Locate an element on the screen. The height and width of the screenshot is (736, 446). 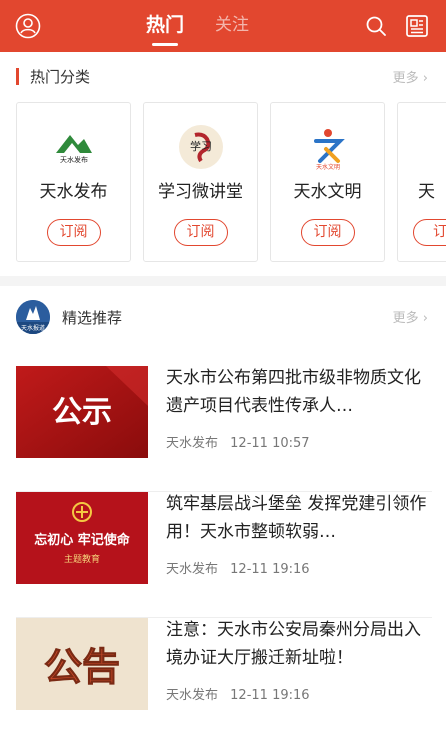
recommend-more-link: 更多 › is located at coordinates (410, 316).